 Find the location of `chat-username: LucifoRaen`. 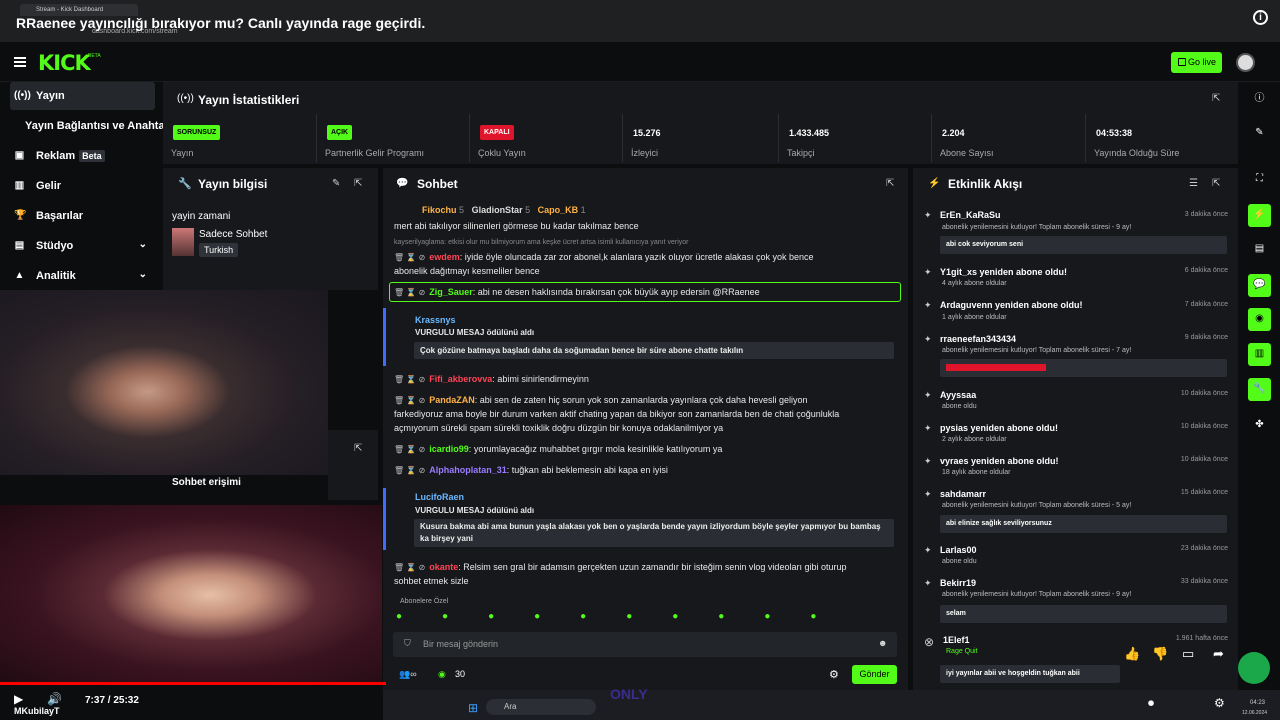

chat-username: LucifoRaen is located at coordinates (439, 497).